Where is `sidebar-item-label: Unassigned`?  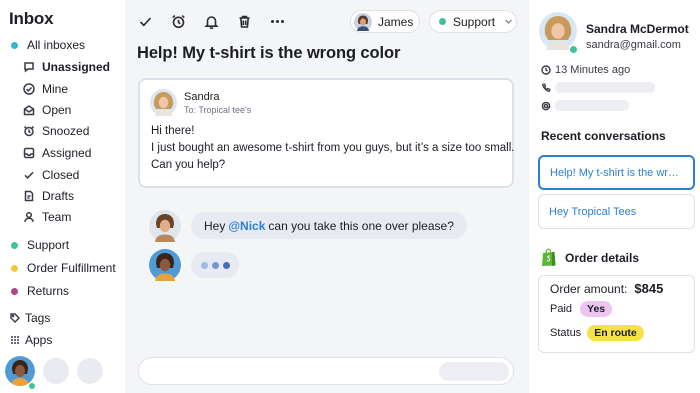
sidebar-item-label: Unassigned is located at coordinates (76, 67).